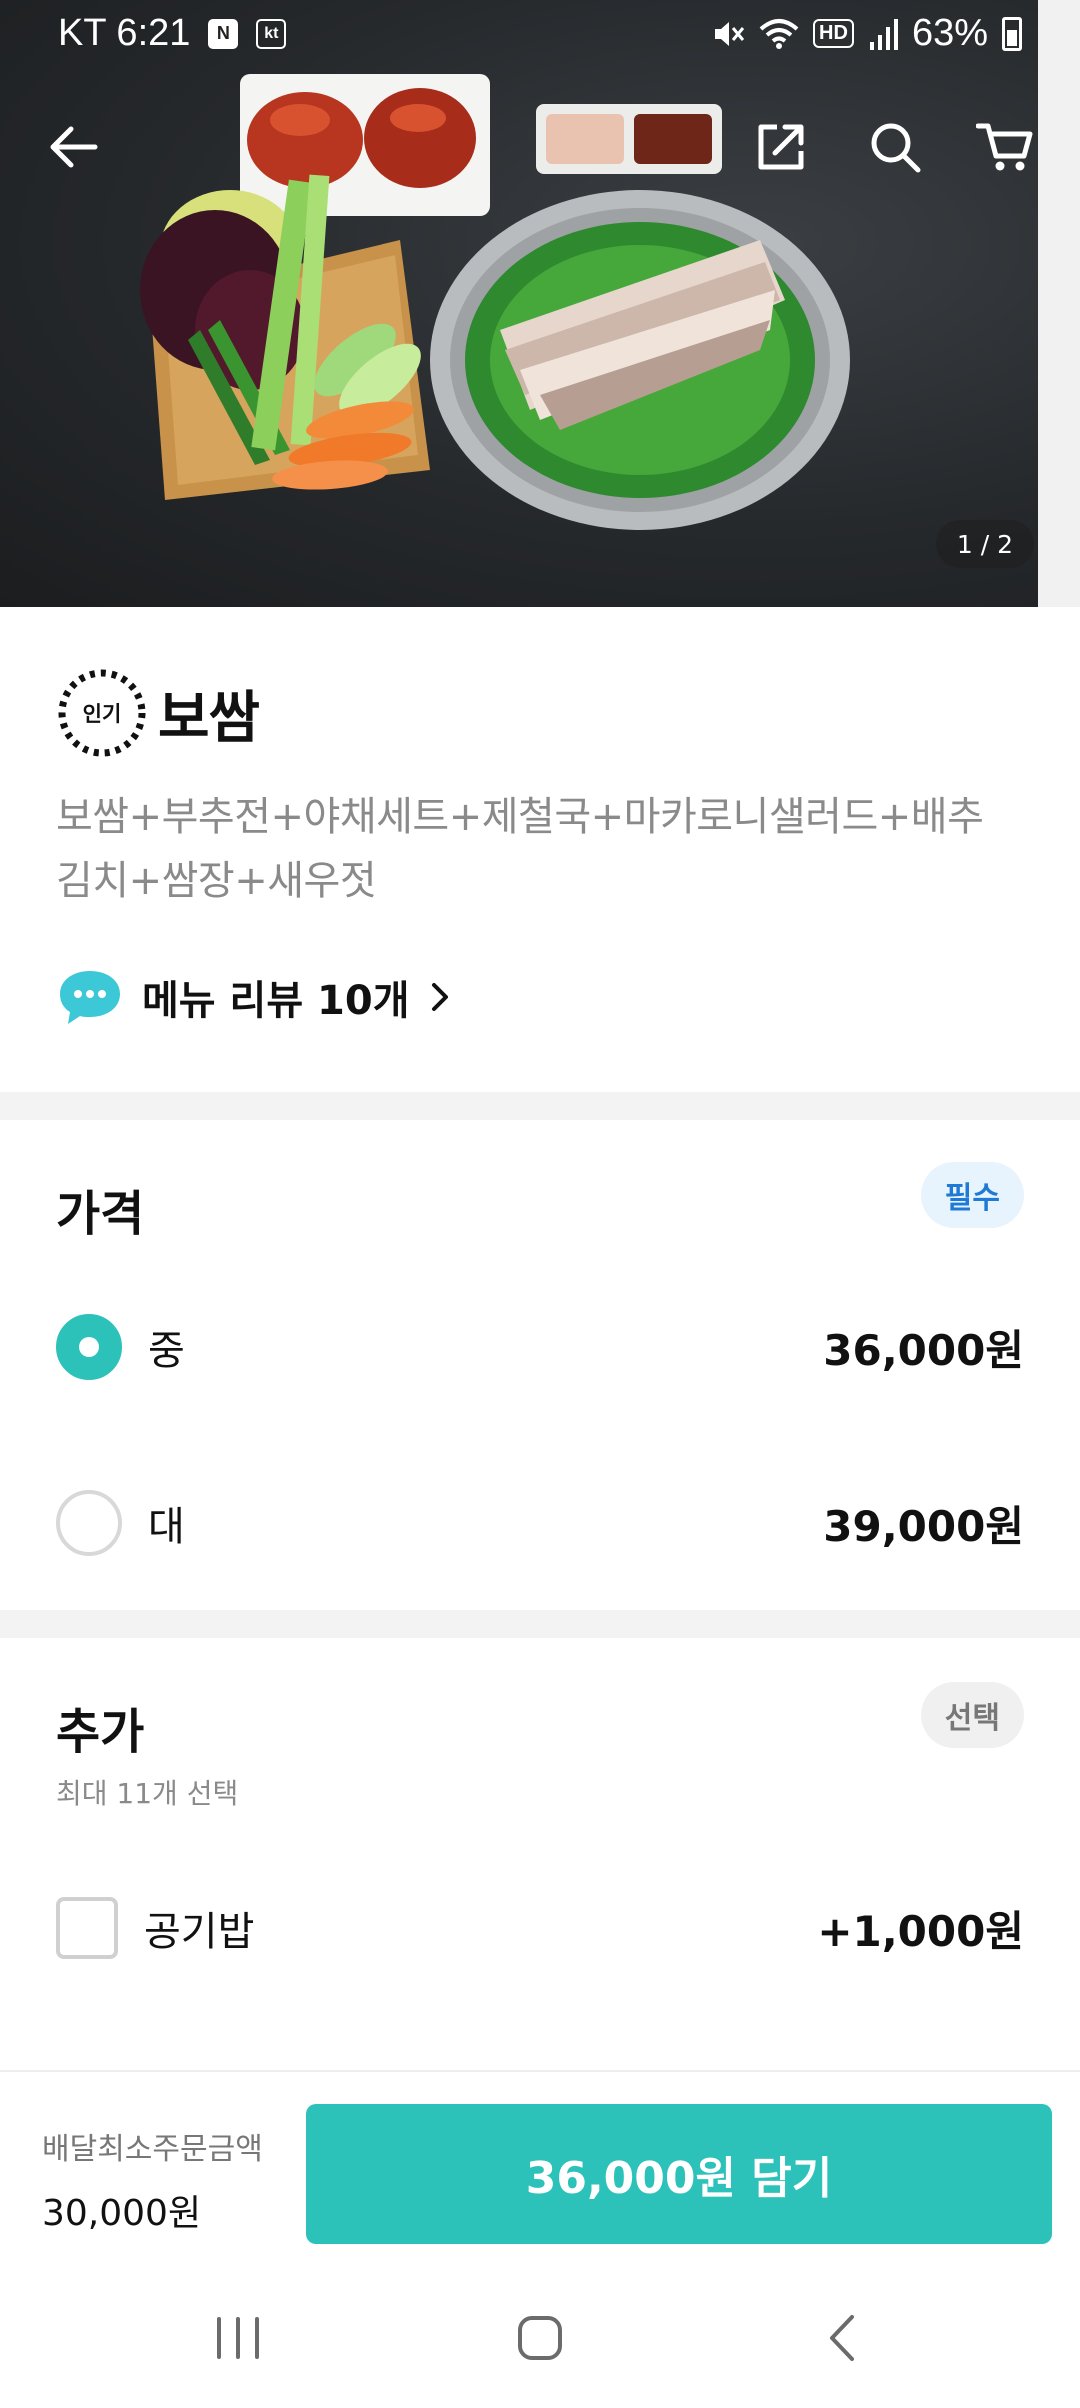 The width and height of the screenshot is (1080, 2408). Describe the element at coordinates (833, 33) in the screenshot. I see `hd-icon: HD` at that location.